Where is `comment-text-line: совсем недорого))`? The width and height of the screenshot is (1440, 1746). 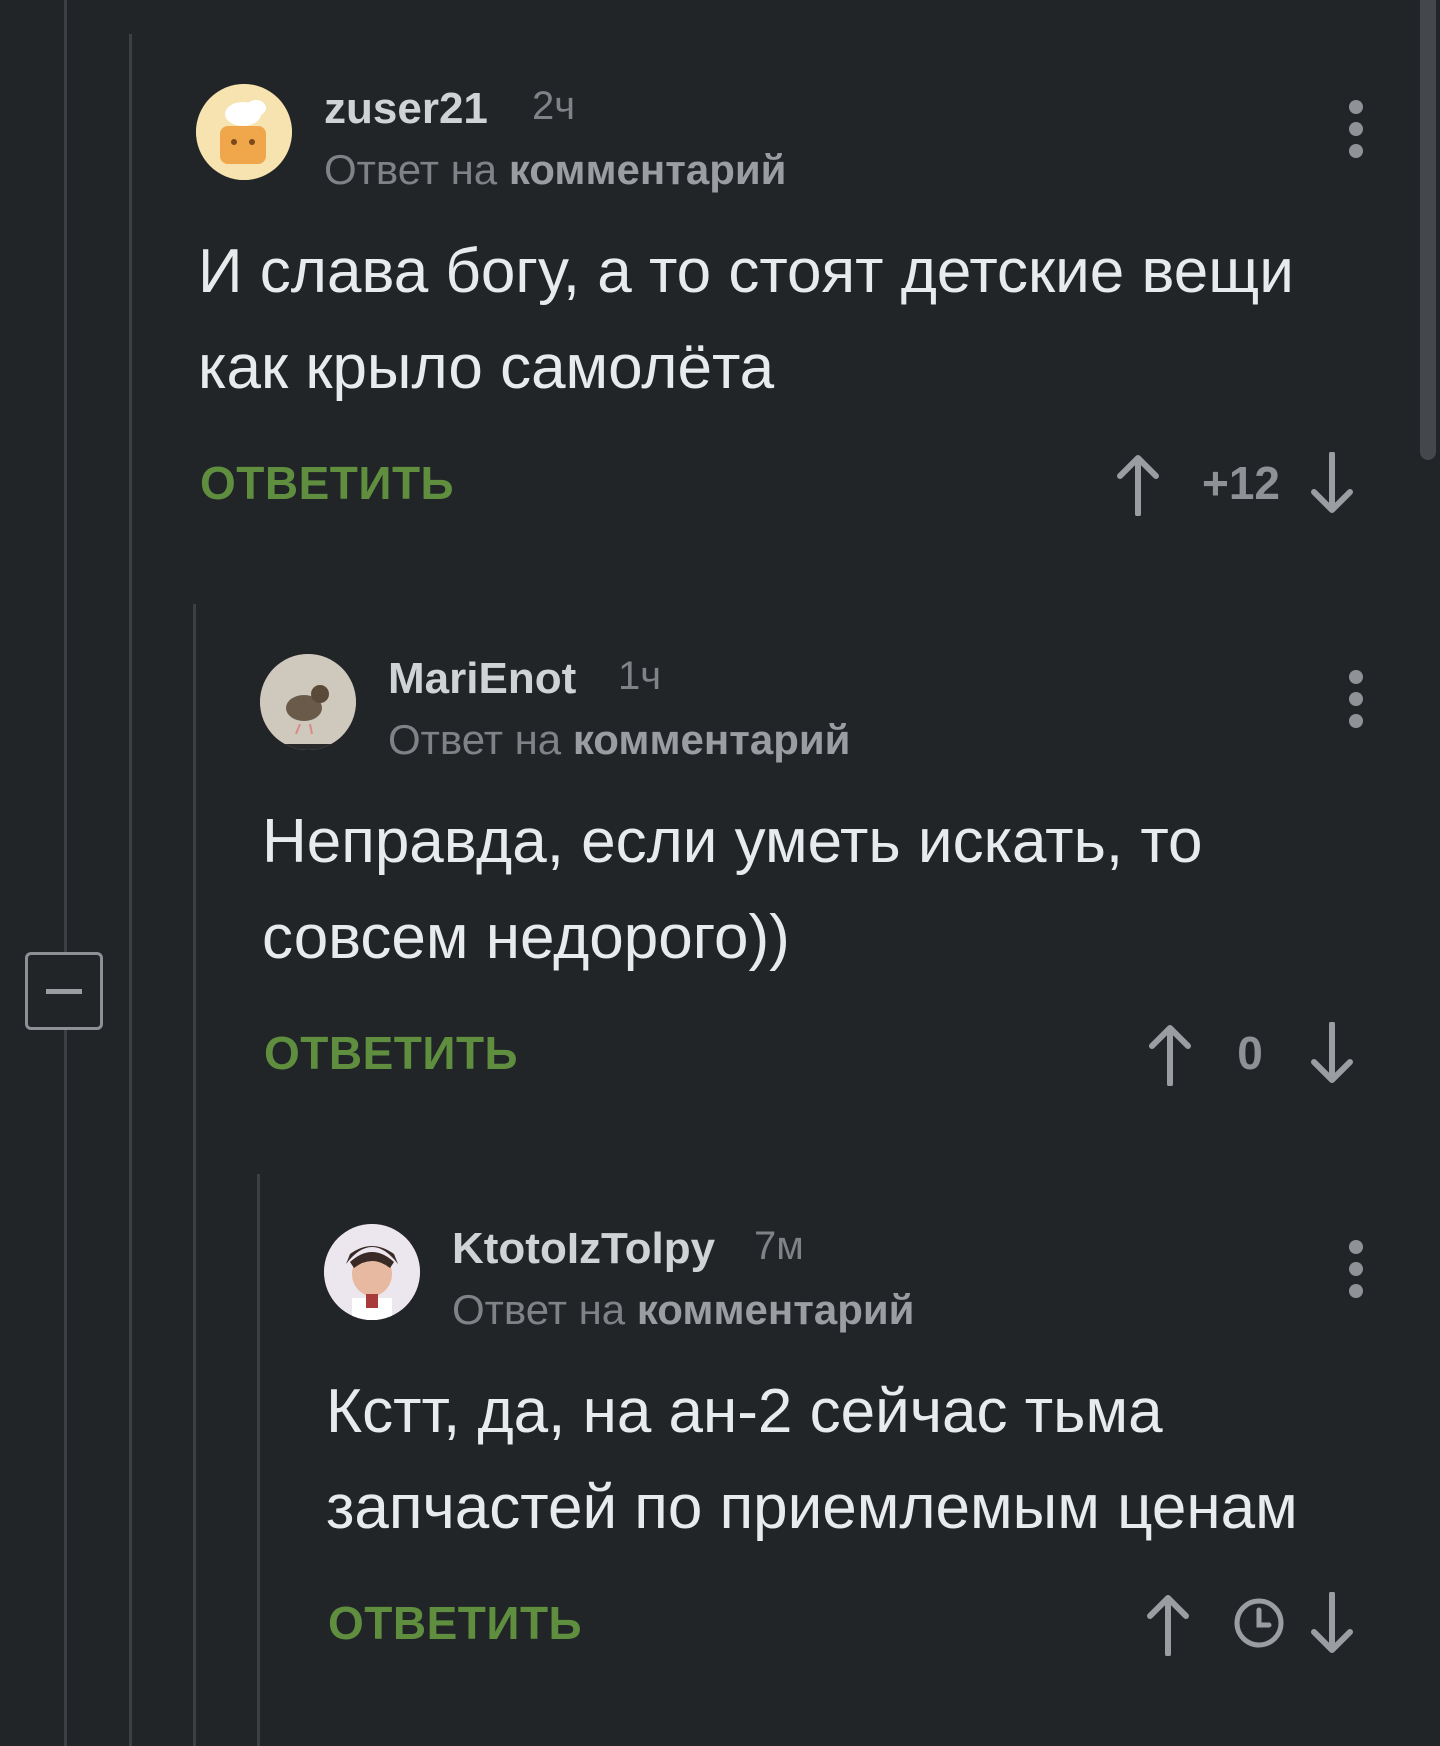
comment-text-line: совсем недорого)) is located at coordinates (526, 937).